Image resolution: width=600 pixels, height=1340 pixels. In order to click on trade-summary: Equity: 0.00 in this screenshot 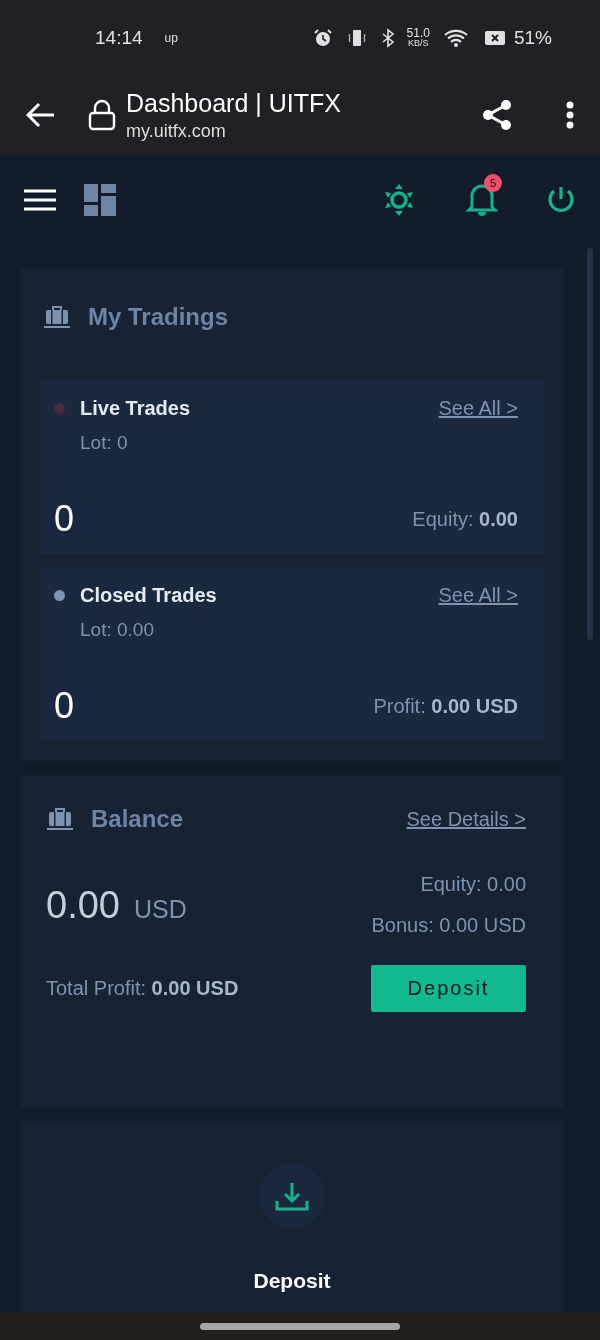, I will do `click(465, 519)`.